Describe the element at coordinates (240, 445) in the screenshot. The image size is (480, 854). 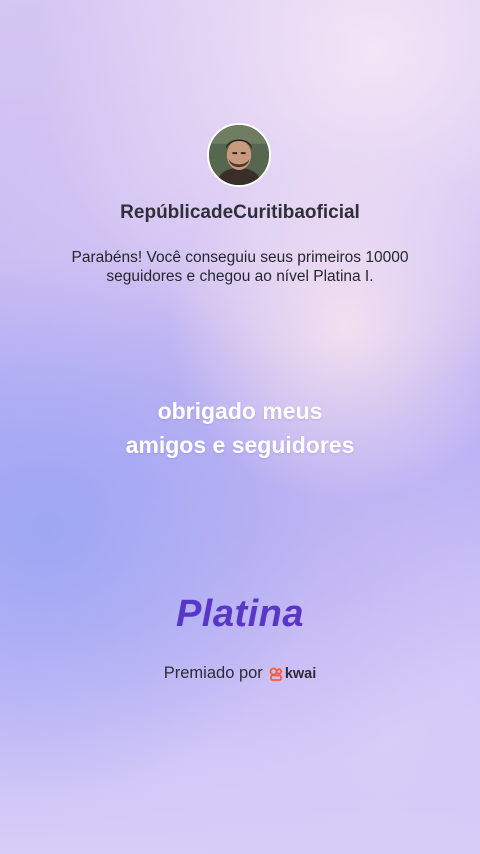
I see `thanks-line-2: amigos e seguidores` at that location.